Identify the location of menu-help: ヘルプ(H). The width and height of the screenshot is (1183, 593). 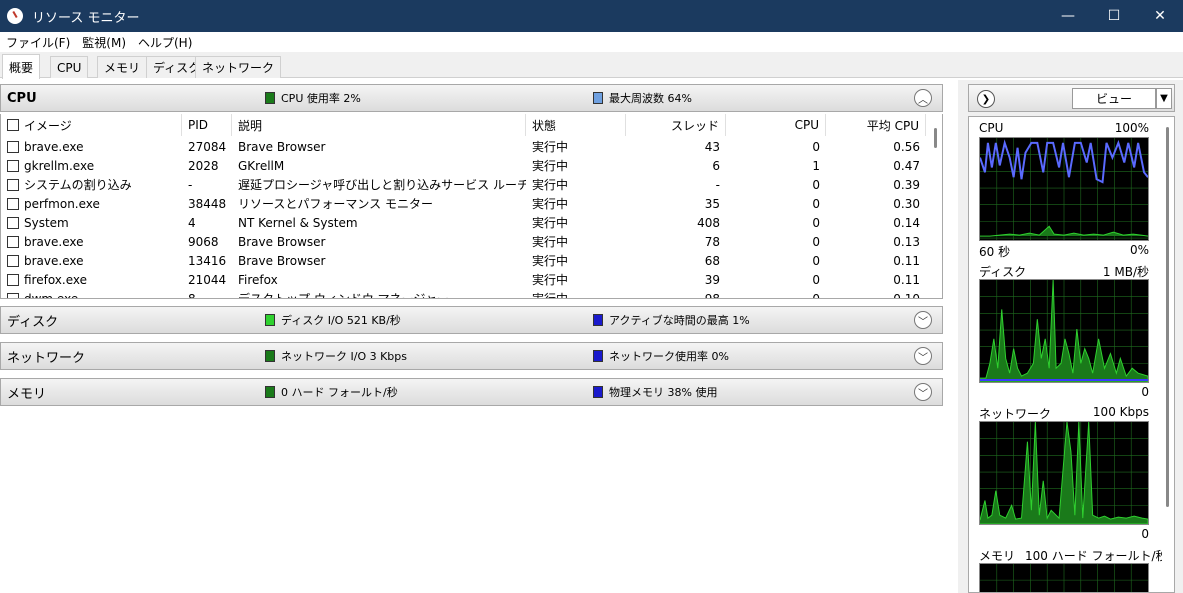
(165, 42).